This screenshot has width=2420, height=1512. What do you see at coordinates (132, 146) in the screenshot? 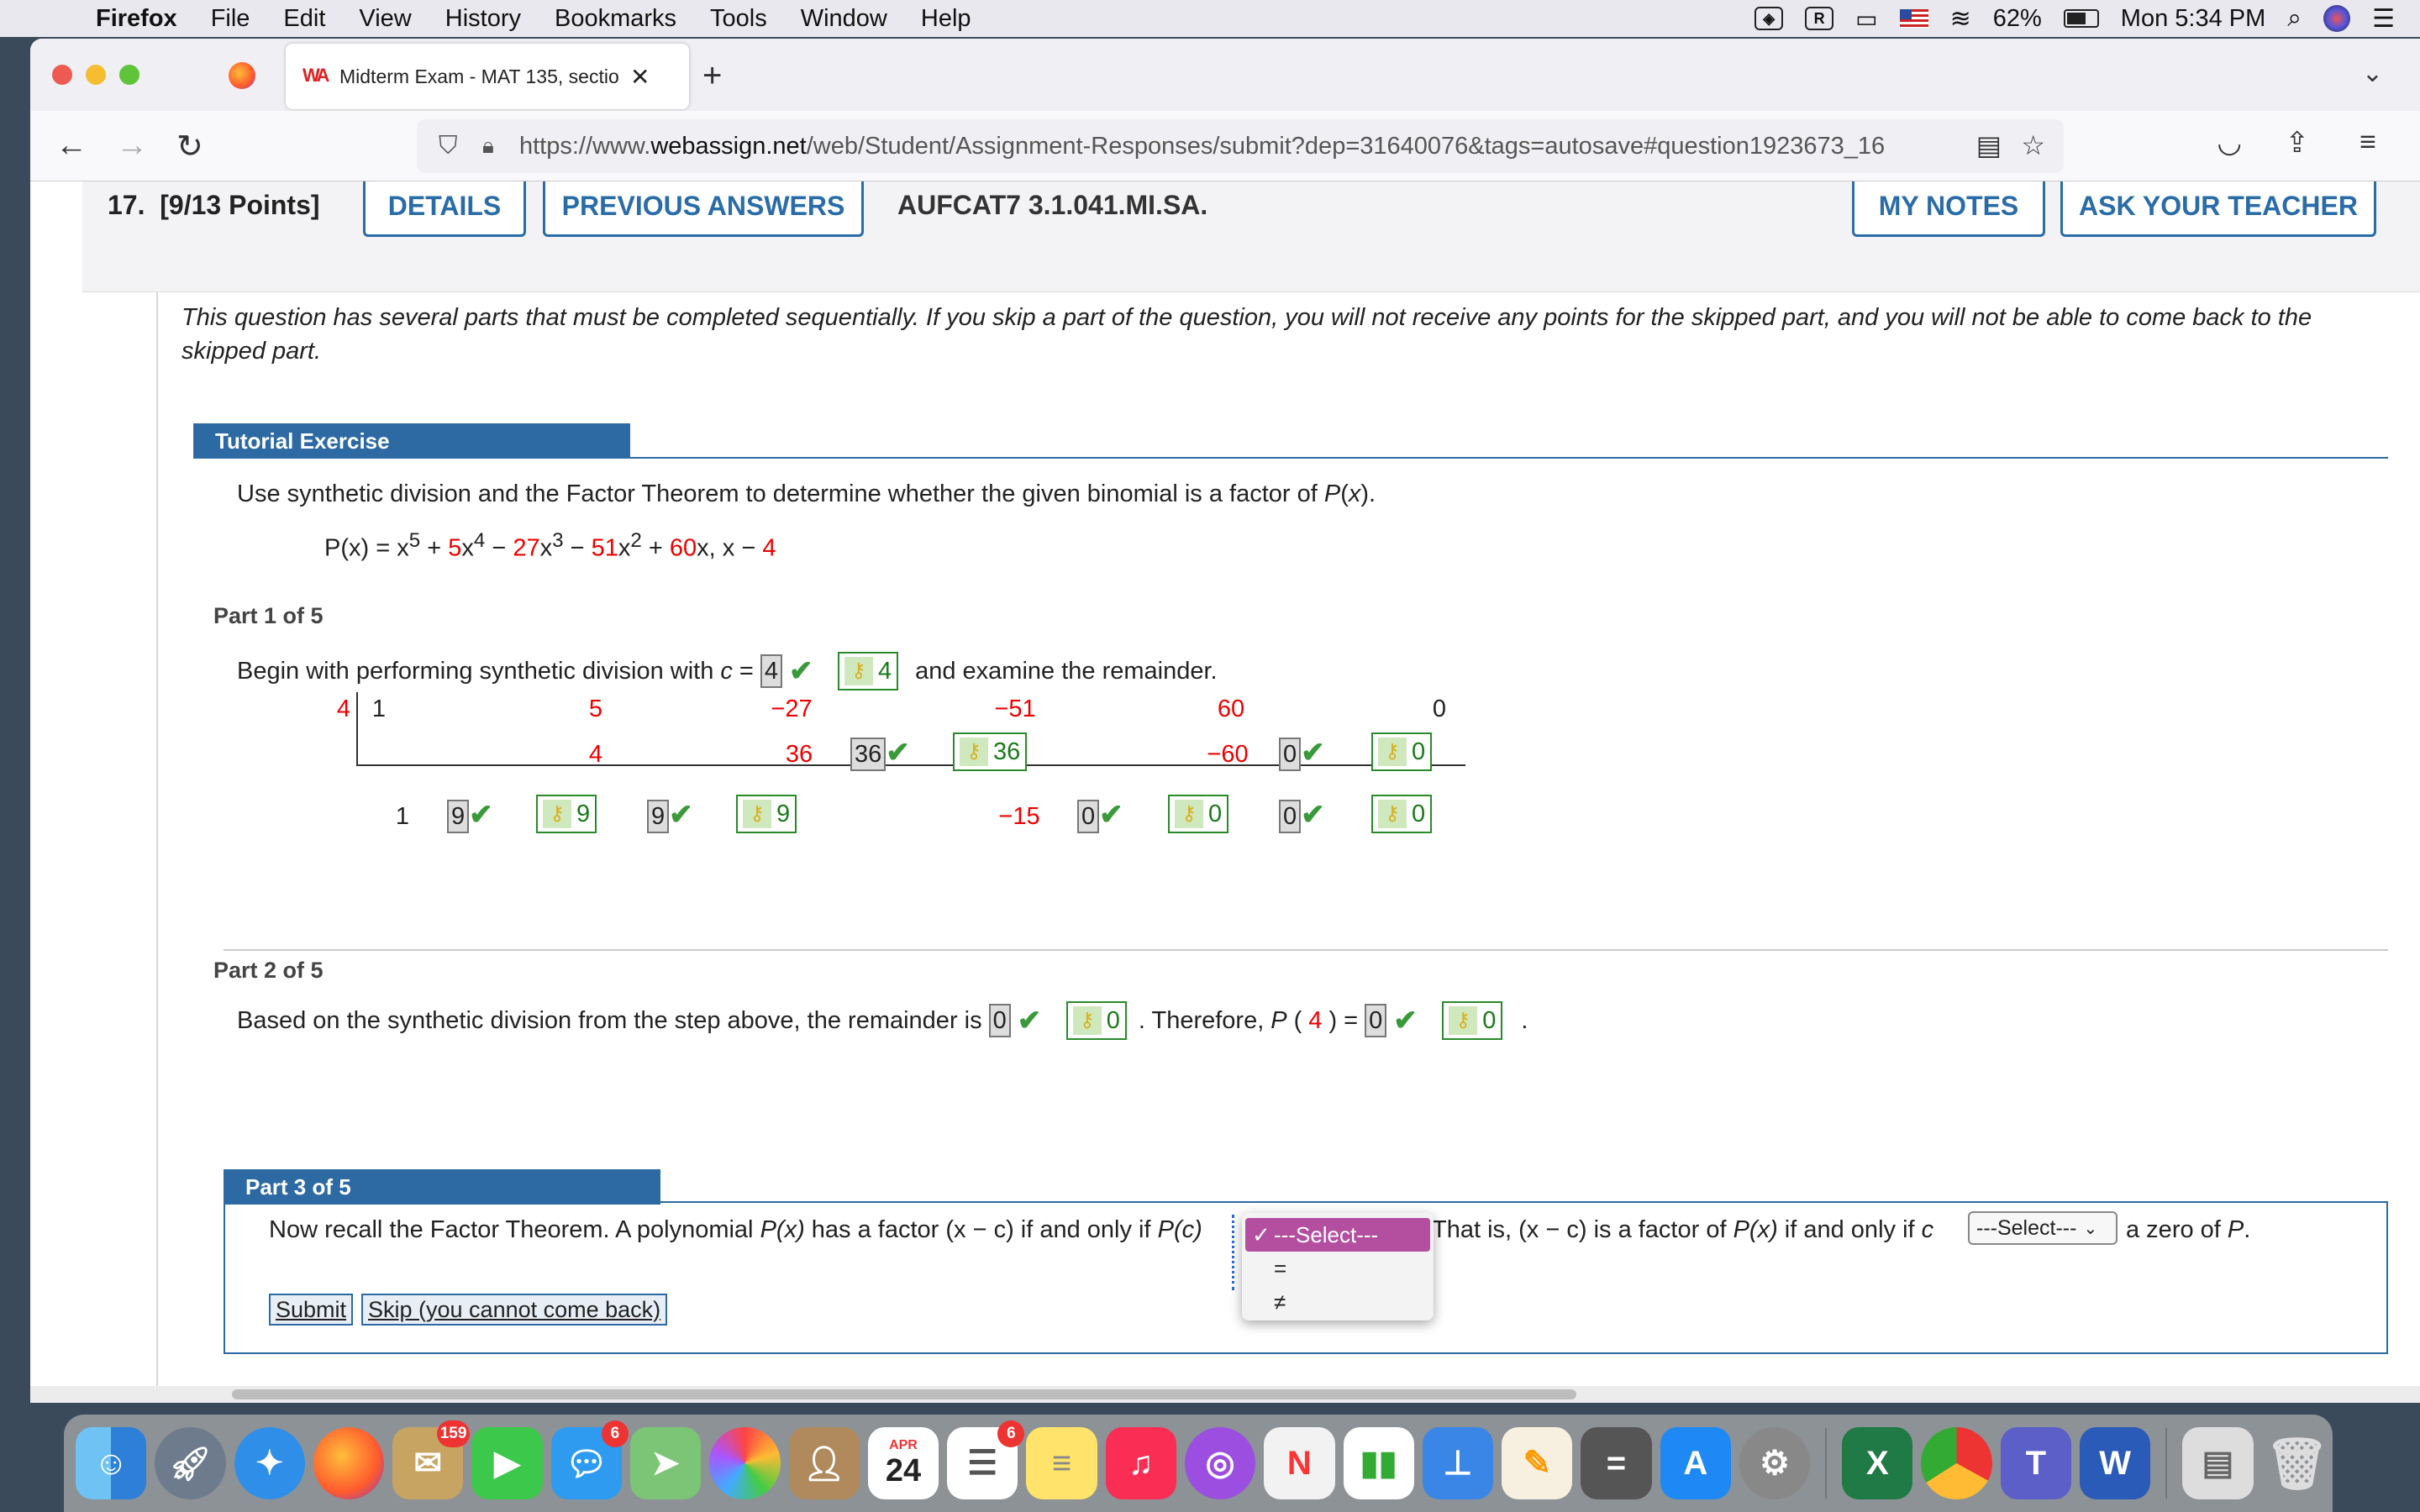
I see `forward-arrow-icon: →` at bounding box center [132, 146].